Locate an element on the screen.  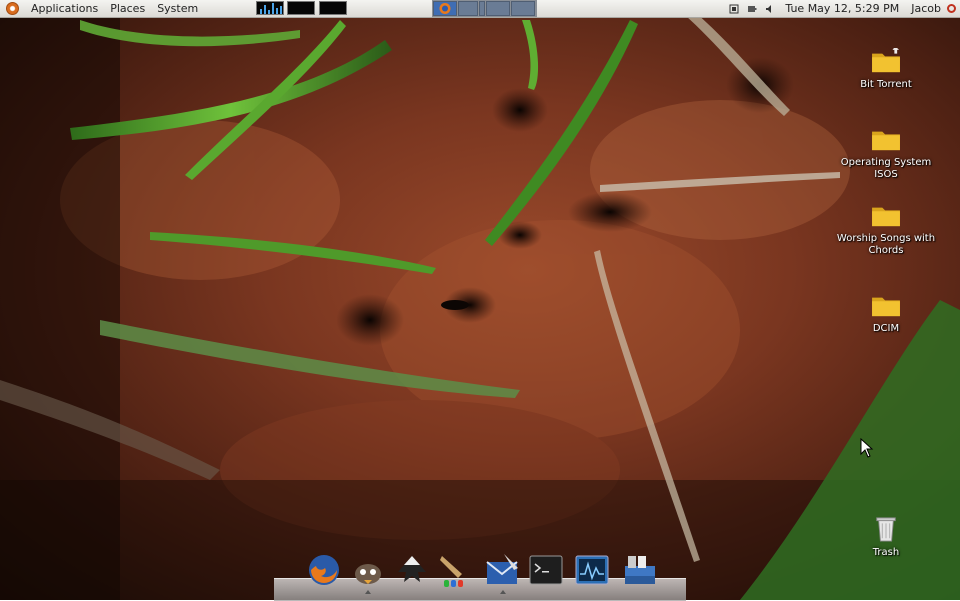
clock: Tue May 12, 5:29 PM is located at coordinates (842, 8).